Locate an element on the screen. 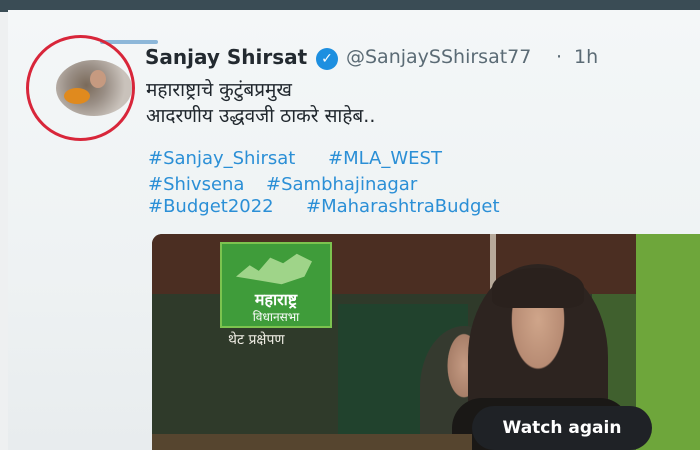  avatar is located at coordinates (94, 88).